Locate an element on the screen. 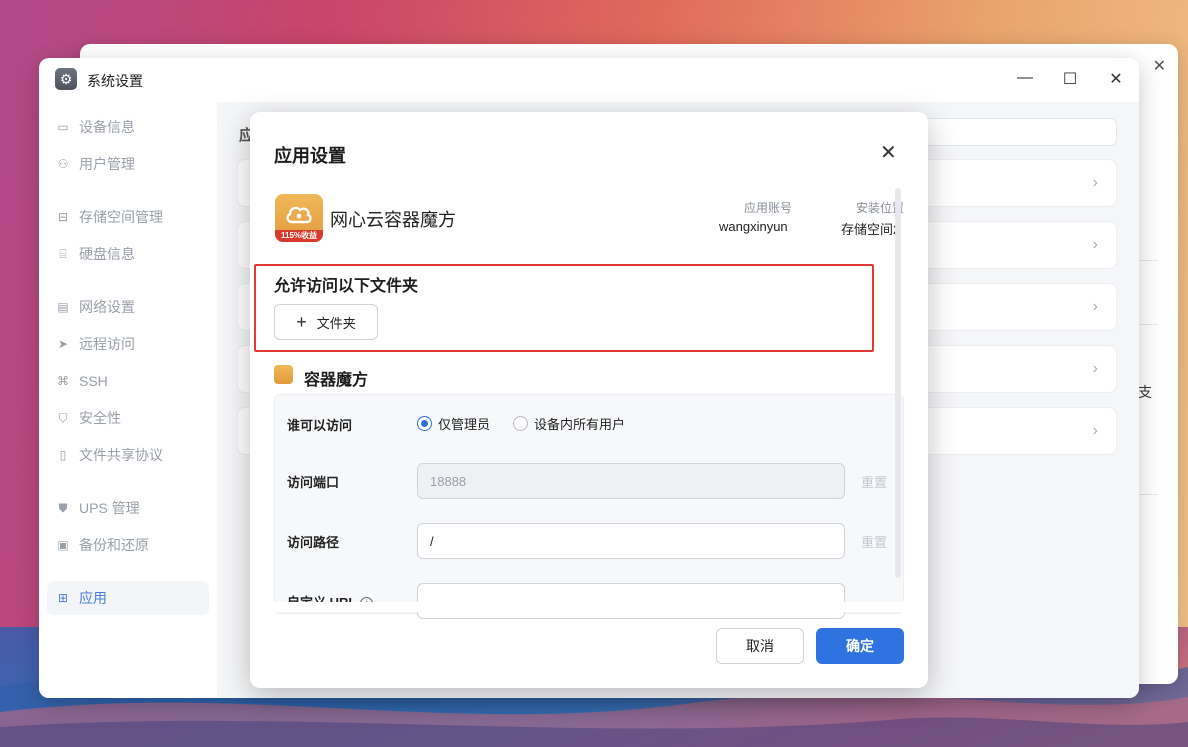 The height and width of the screenshot is (747, 1188). path-label: 访问路径 is located at coordinates (313, 542).